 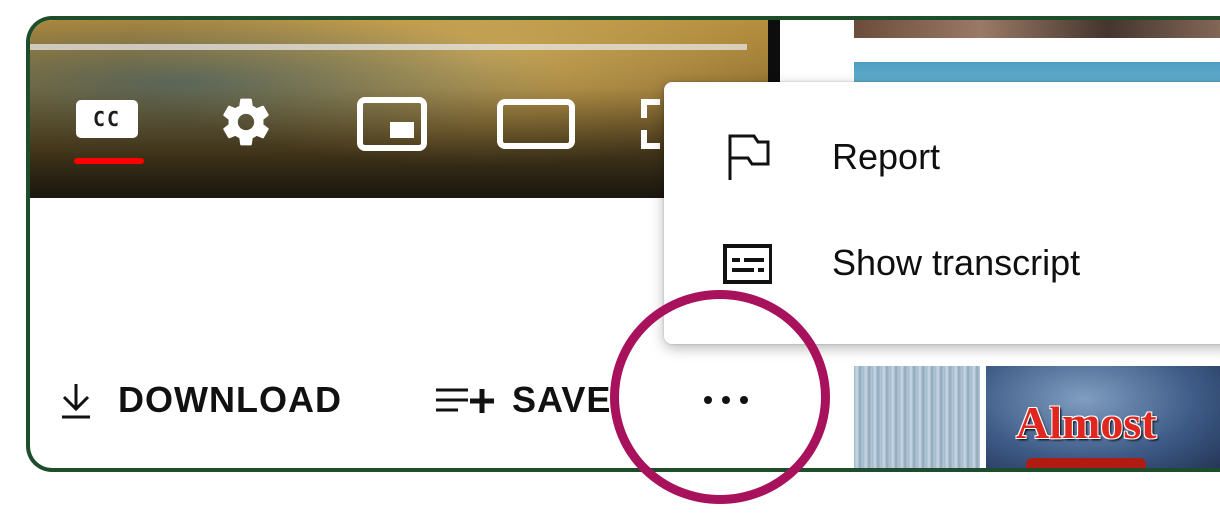 What do you see at coordinates (942, 157) in the screenshot?
I see `menu-item-report: Report` at bounding box center [942, 157].